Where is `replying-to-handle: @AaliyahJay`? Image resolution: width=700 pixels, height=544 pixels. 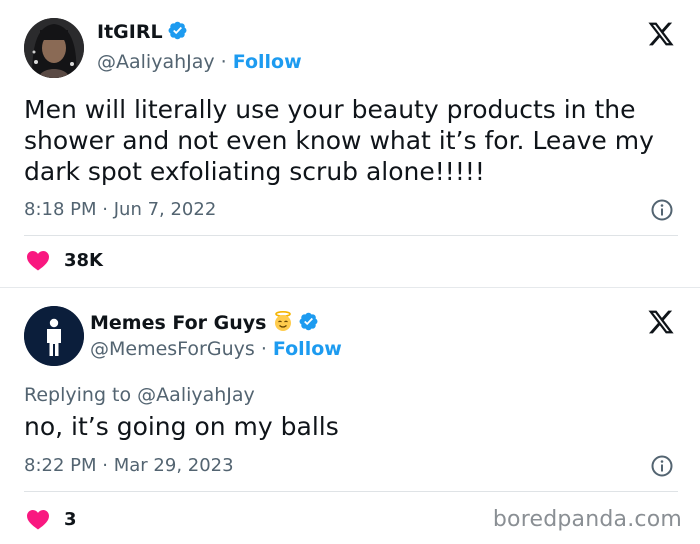 replying-to-handle: @AaliyahJay is located at coordinates (196, 395).